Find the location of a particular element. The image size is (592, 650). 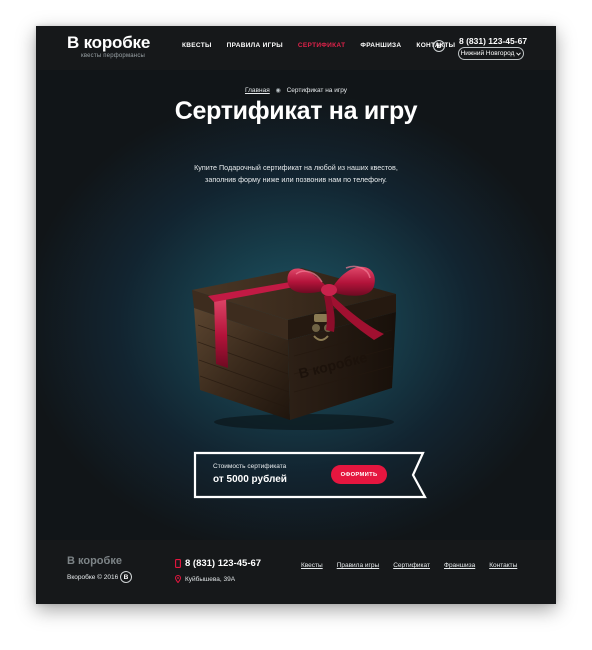

nav-rules: Правила игры is located at coordinates (255, 45).